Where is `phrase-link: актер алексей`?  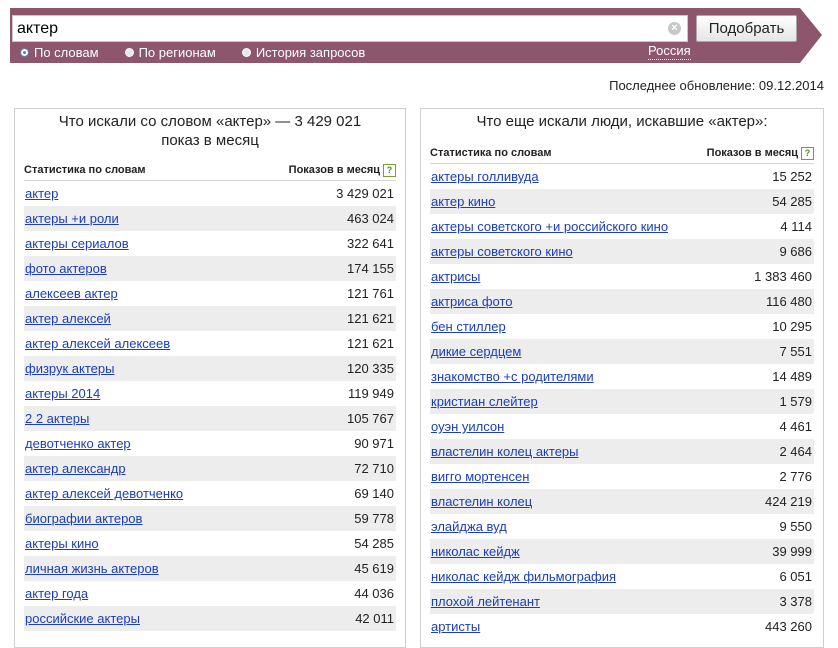
phrase-link: актер алексей is located at coordinates (67, 318).